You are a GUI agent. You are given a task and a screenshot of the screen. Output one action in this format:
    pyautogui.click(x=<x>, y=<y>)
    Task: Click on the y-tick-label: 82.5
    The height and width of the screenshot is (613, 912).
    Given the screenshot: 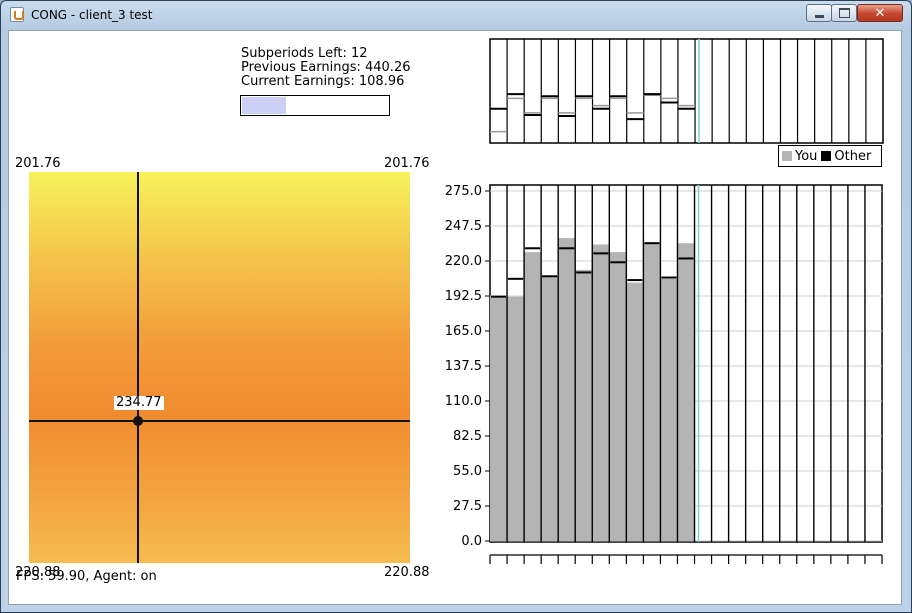 What is the action you would take?
    pyautogui.click(x=467, y=436)
    